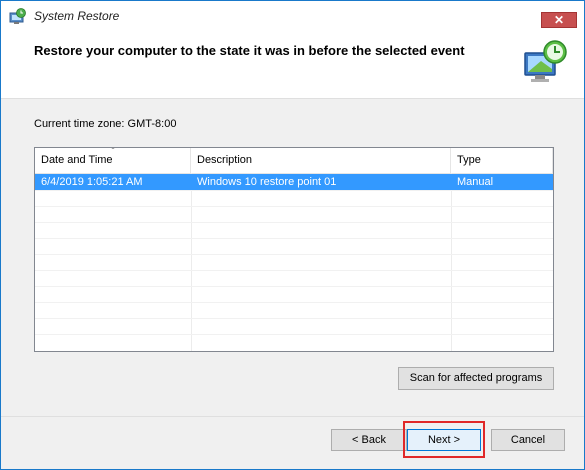 This screenshot has height=470, width=585. What do you see at coordinates (225, 160) in the screenshot?
I see `column-label-description: Description` at bounding box center [225, 160].